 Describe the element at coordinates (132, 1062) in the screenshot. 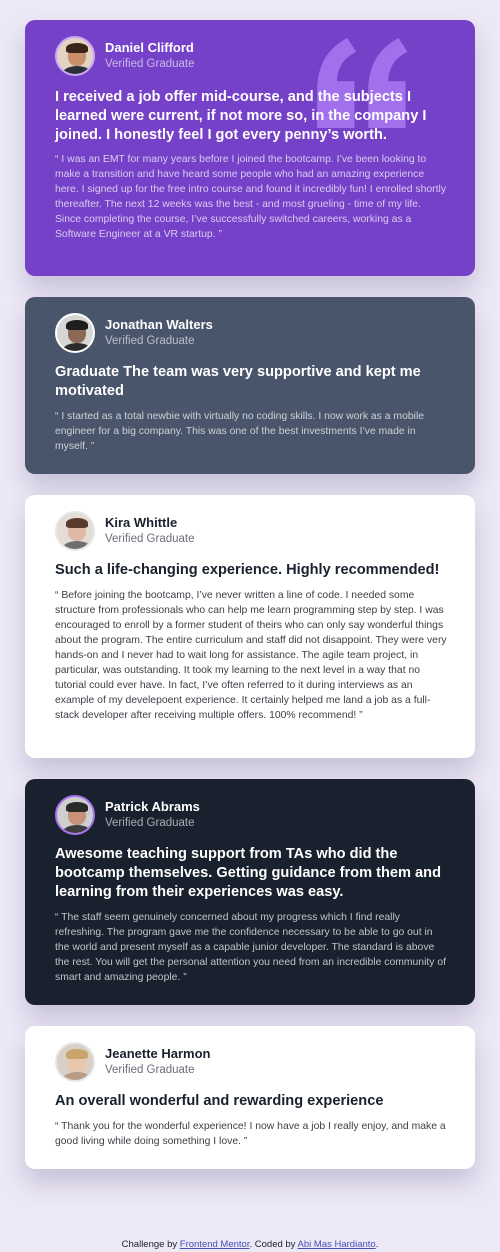

I see `author-header: Jeanette Harmon Verified Graduate` at that location.